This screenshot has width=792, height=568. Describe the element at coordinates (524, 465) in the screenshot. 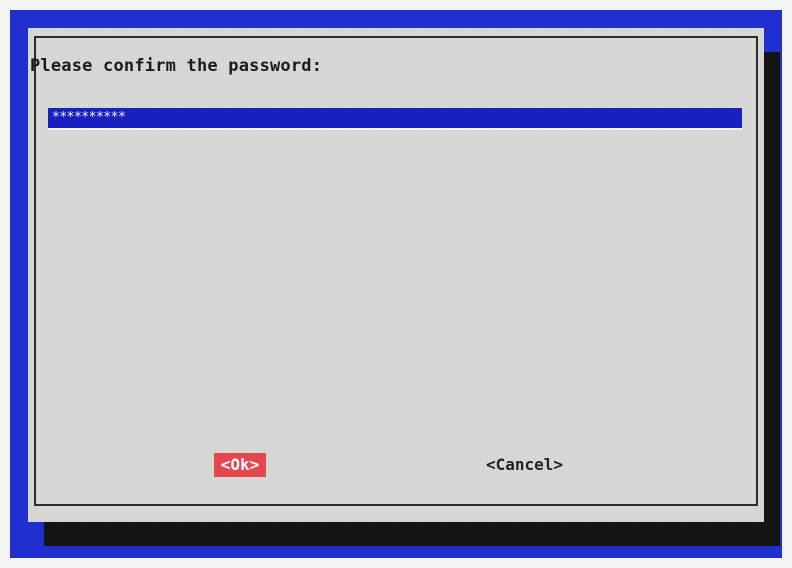

I see `cancel-button: <Cancel>` at that location.